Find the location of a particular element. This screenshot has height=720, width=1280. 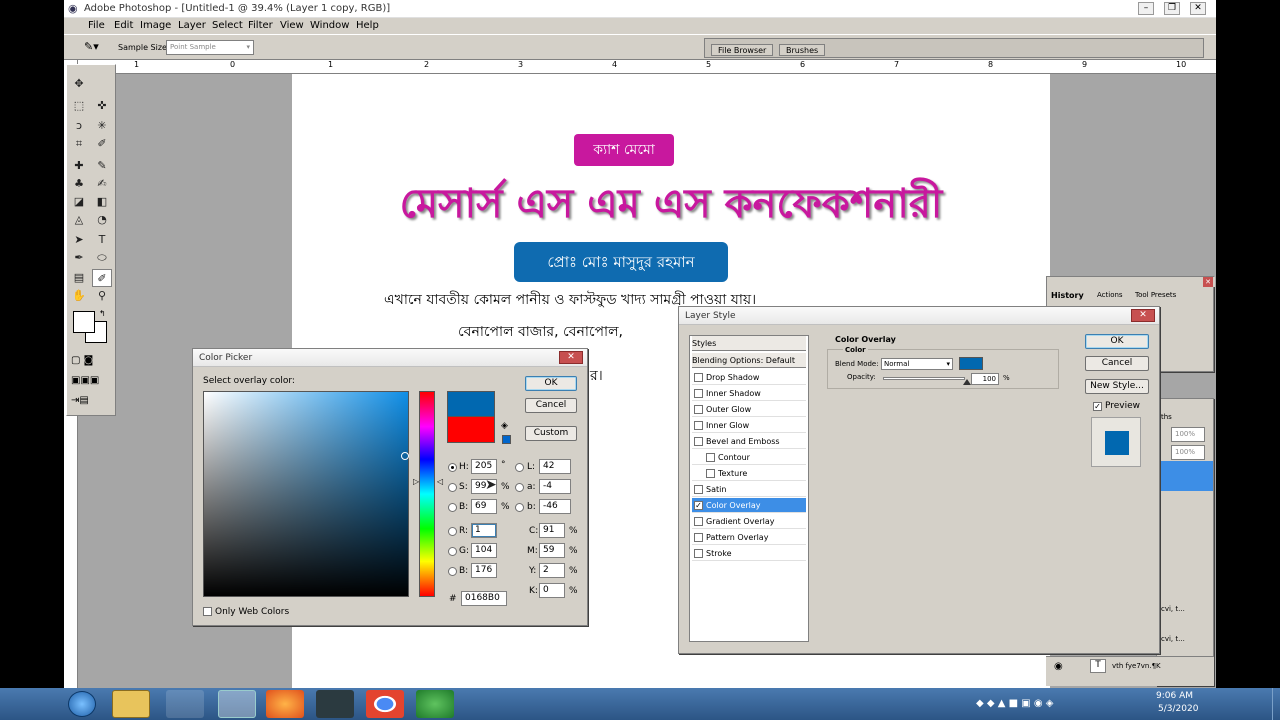

filmora-taskbar-icon is located at coordinates (335, 704).